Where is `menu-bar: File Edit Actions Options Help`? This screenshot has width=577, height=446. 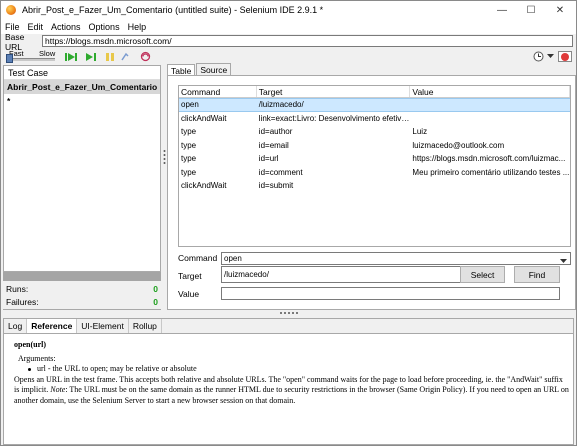
menu-bar: File Edit Actions Options Help is located at coordinates (288, 26).